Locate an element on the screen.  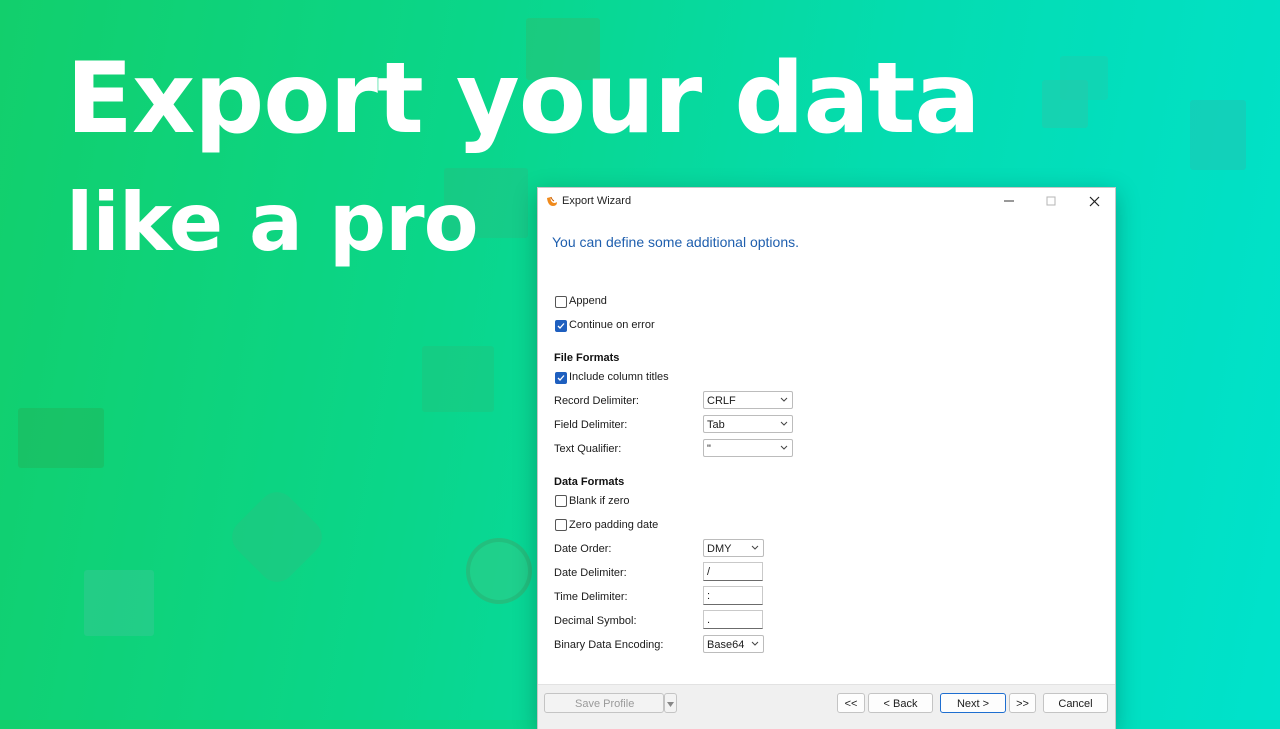
record-delimiter-value: CRLF is located at coordinates (721, 401).